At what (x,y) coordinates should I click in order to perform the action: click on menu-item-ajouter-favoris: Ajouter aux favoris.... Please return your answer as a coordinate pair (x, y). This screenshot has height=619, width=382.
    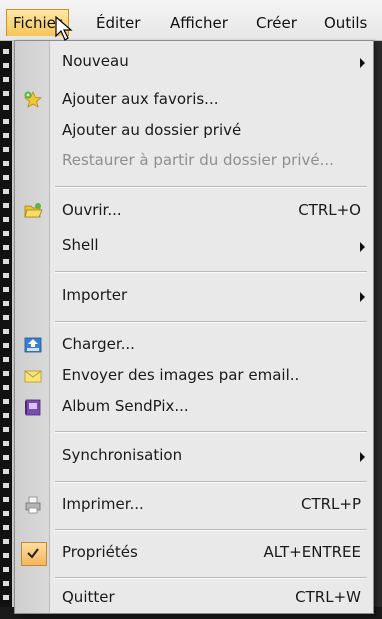
    Looking at the image, I should click on (194, 101).